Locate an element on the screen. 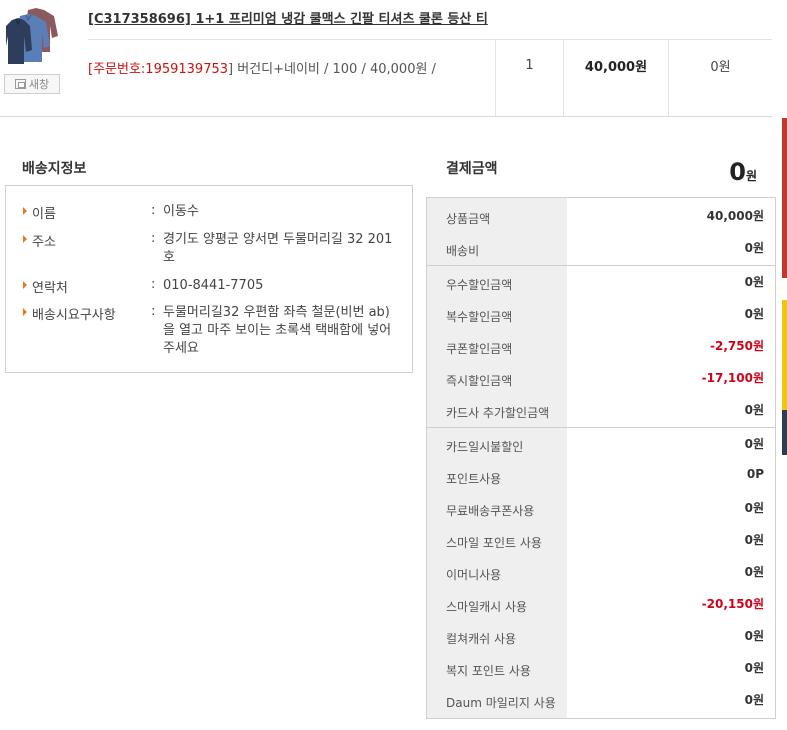  payment-row: 복수할인금액 0원 is located at coordinates (601, 315).